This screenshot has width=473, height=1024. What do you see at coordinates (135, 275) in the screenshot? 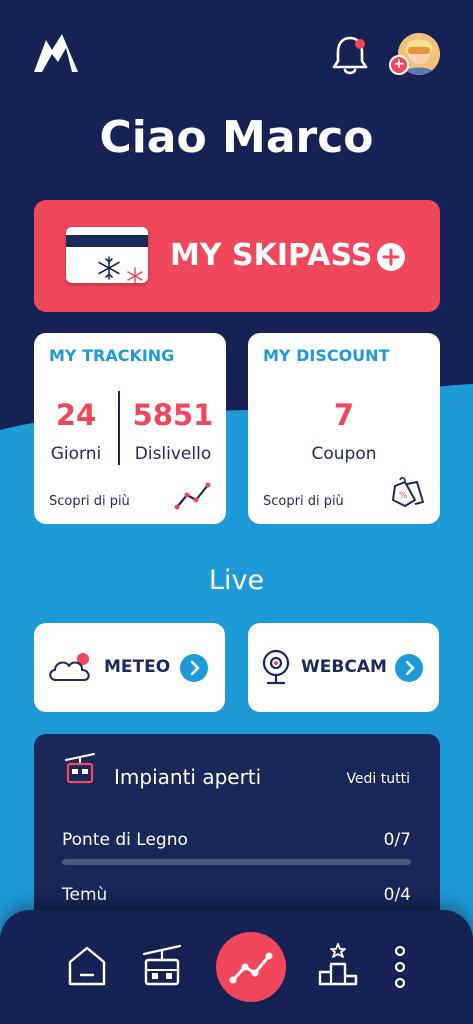
I see `snowflake-small-icon` at bounding box center [135, 275].